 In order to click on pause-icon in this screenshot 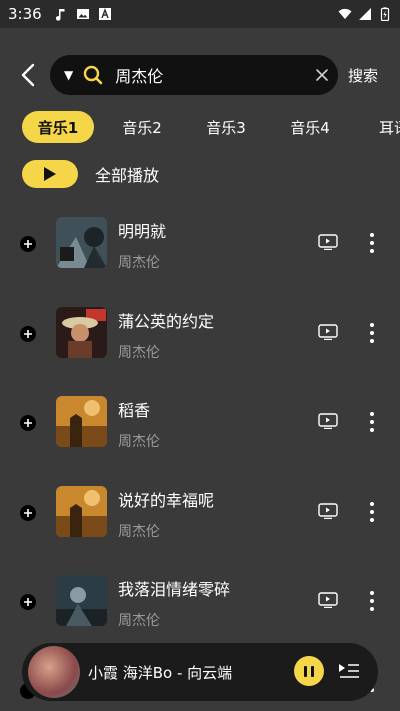, I will do `click(305, 671)`.